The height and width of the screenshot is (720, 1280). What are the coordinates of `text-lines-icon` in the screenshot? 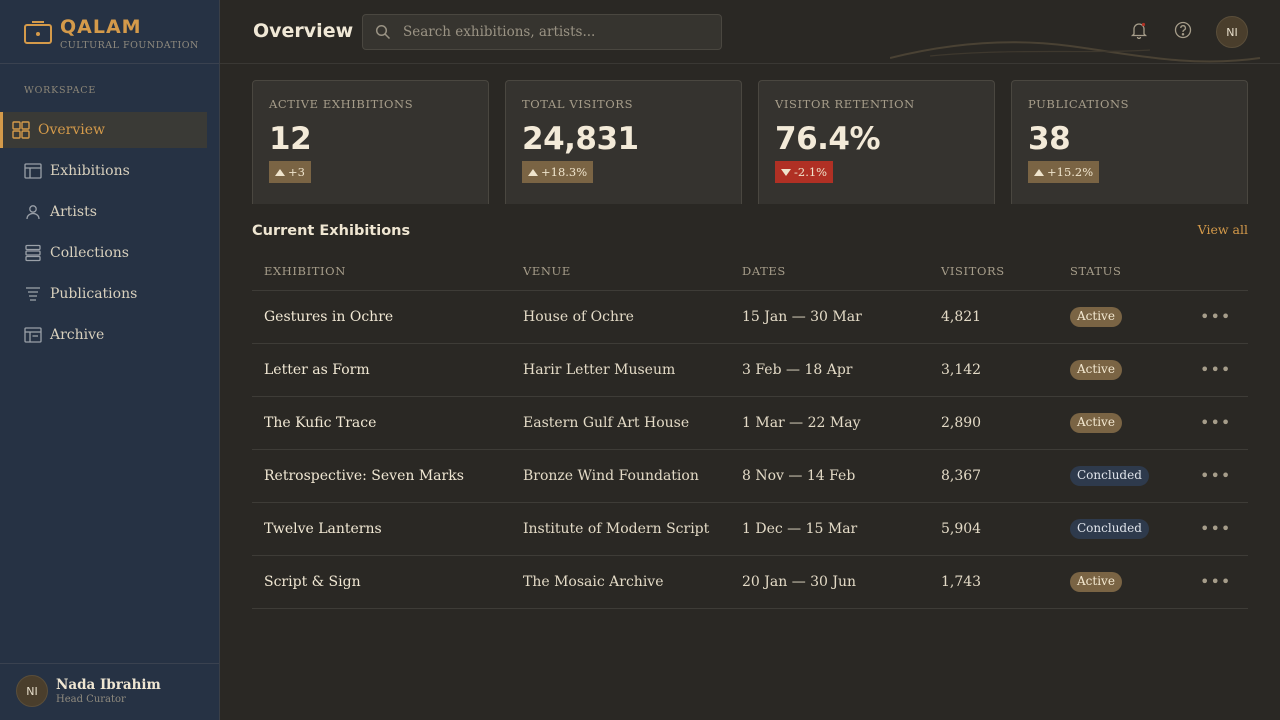 It's located at (33, 294).